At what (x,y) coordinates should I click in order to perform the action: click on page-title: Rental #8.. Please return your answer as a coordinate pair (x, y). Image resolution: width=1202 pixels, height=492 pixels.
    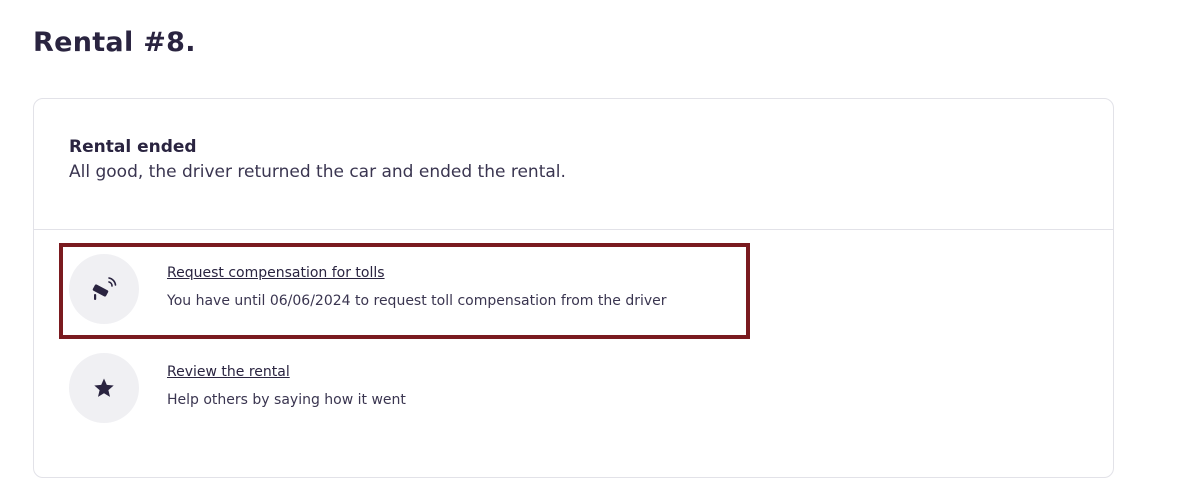
    Looking at the image, I should click on (114, 42).